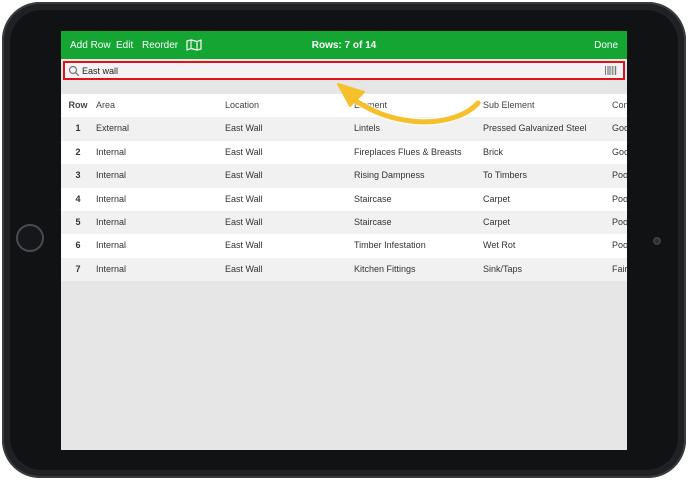 This screenshot has width=688, height=480. What do you see at coordinates (370, 105) in the screenshot?
I see `header-element: Element` at bounding box center [370, 105].